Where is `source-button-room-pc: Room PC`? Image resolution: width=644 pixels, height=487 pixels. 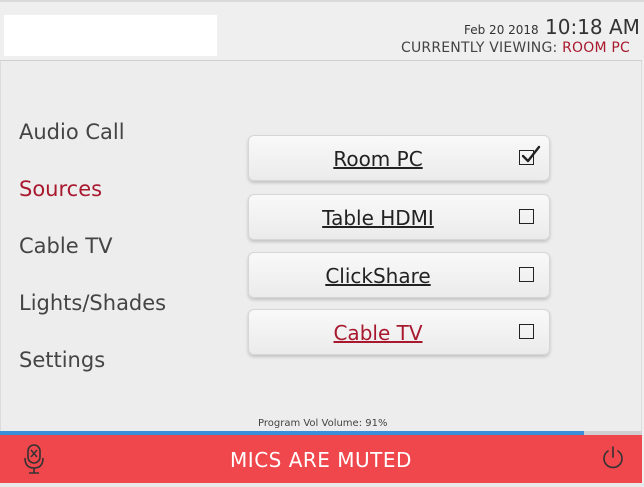
source-button-room-pc: Room PC is located at coordinates (399, 158).